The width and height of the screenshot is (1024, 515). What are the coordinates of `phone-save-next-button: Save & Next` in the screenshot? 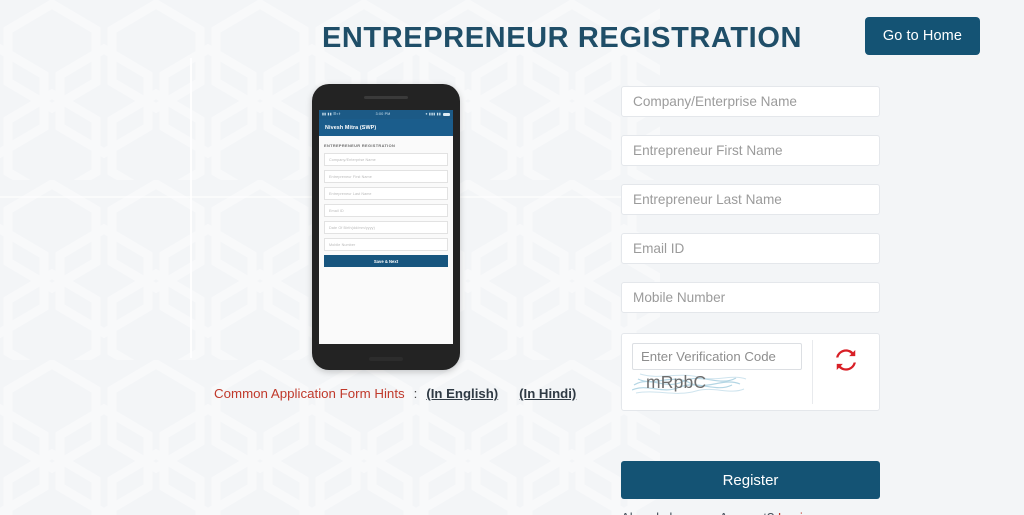 It's located at (386, 261).